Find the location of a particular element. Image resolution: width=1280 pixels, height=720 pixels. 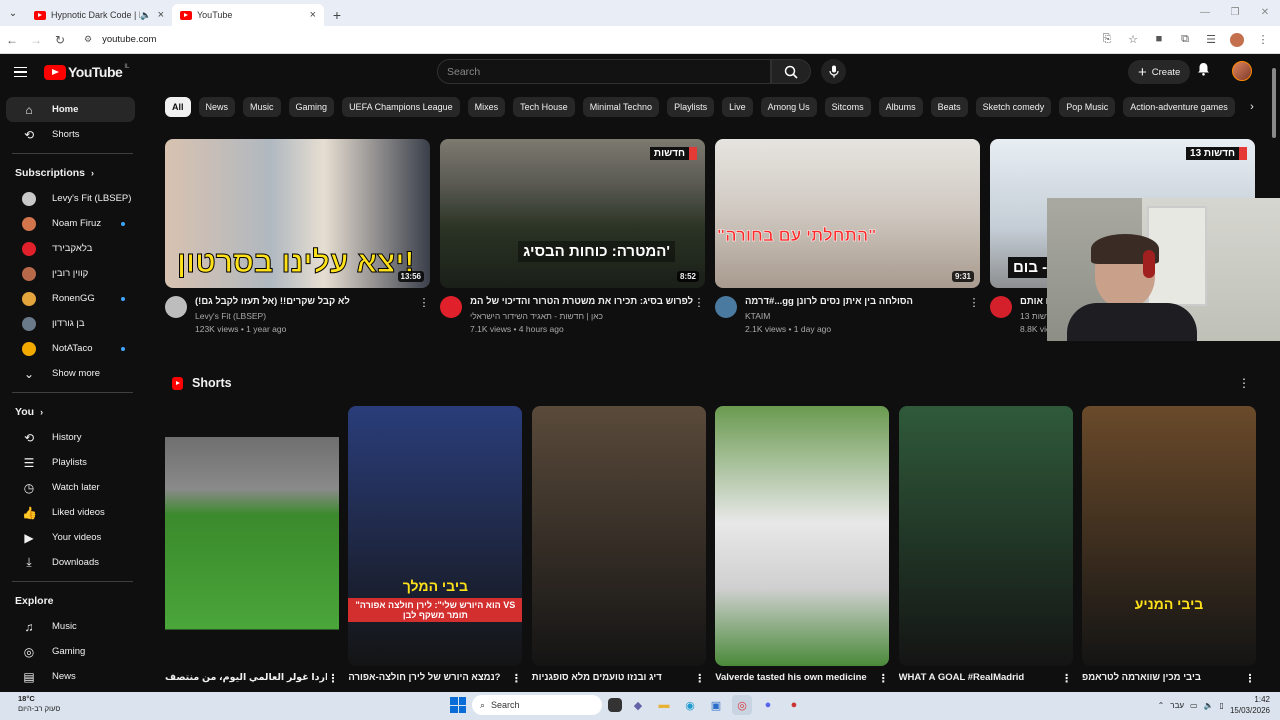

filter-chip: Live is located at coordinates (737, 107).